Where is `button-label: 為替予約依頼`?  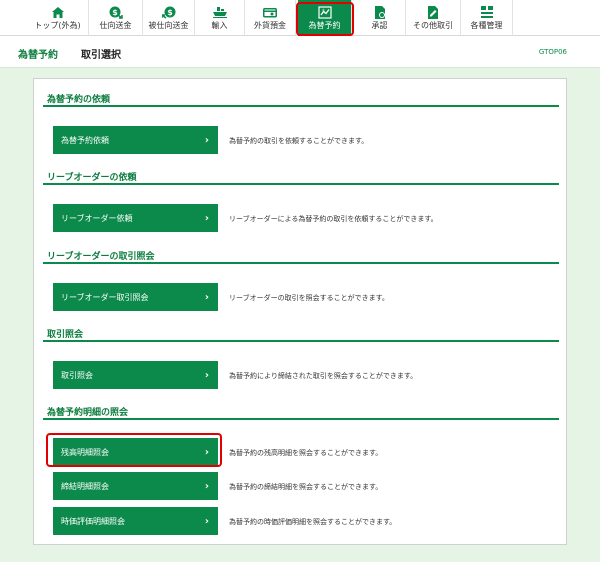 button-label: 為替予約依頼 is located at coordinates (85, 140).